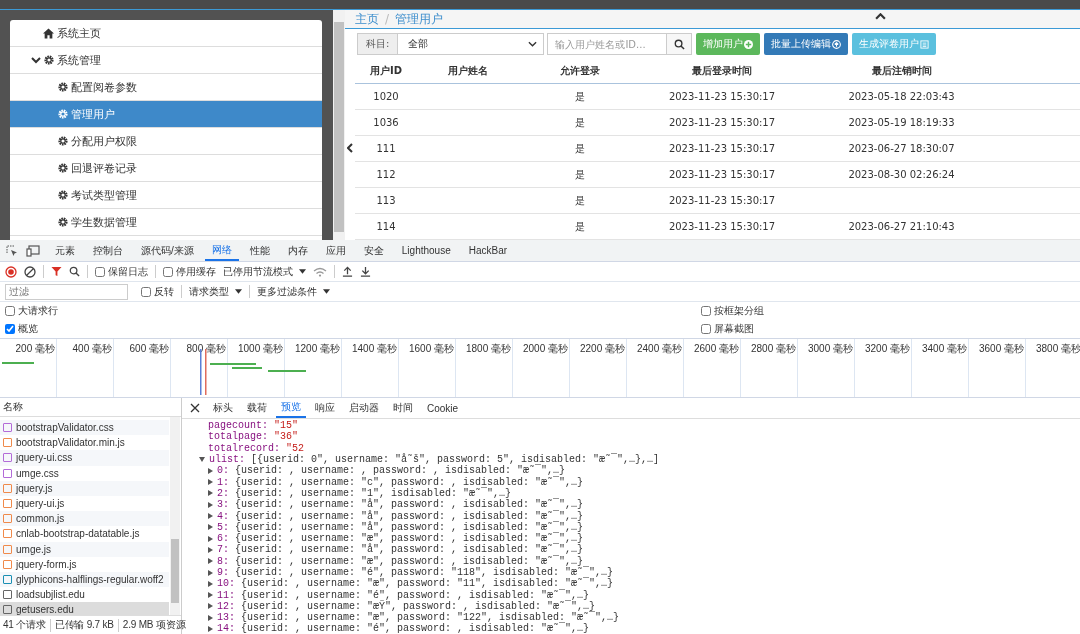 The height and width of the screenshot is (634, 1080). I want to click on close-icon, so click(195, 408).